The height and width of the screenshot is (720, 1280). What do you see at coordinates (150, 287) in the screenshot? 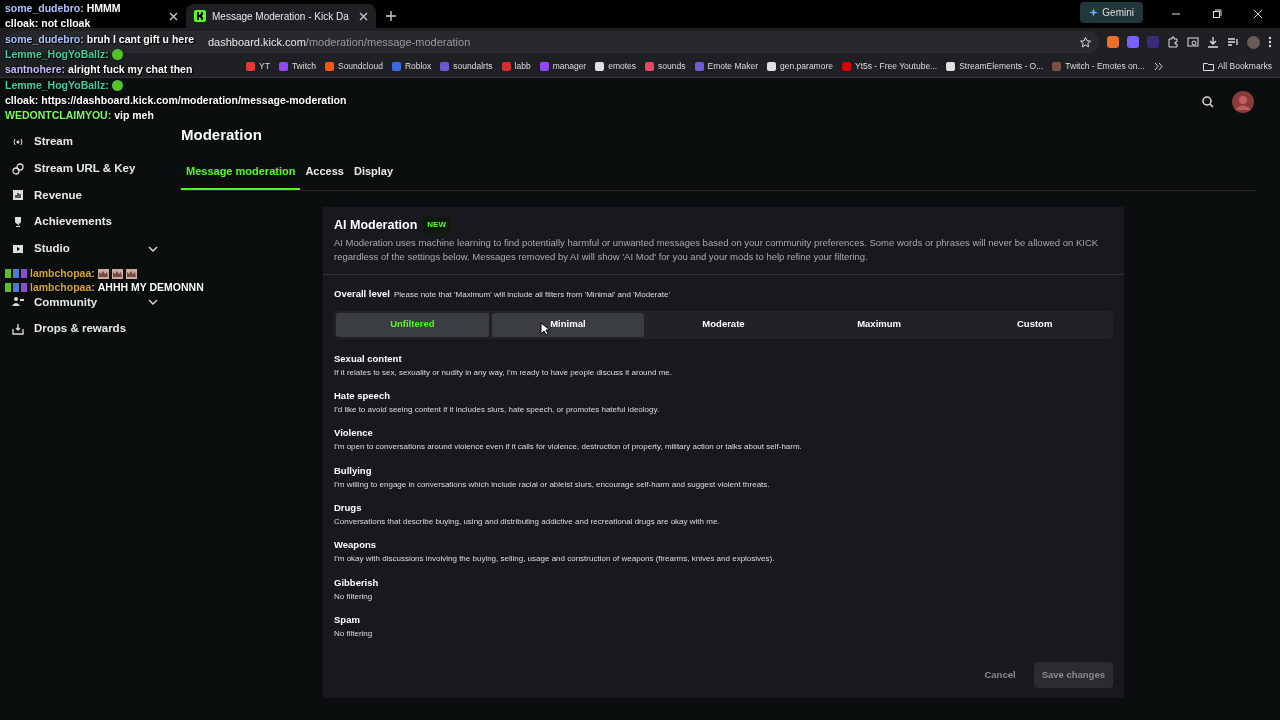
I see `chat-message: AHHH MY DEMONNN` at bounding box center [150, 287].